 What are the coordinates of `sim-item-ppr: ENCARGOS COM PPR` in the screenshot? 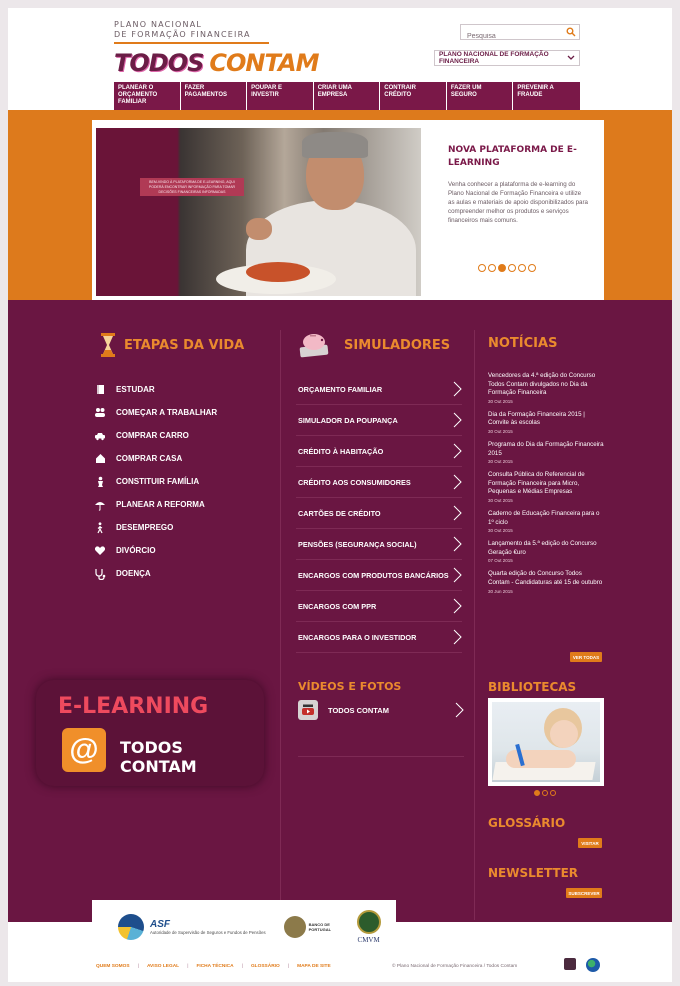 It's located at (379, 606).